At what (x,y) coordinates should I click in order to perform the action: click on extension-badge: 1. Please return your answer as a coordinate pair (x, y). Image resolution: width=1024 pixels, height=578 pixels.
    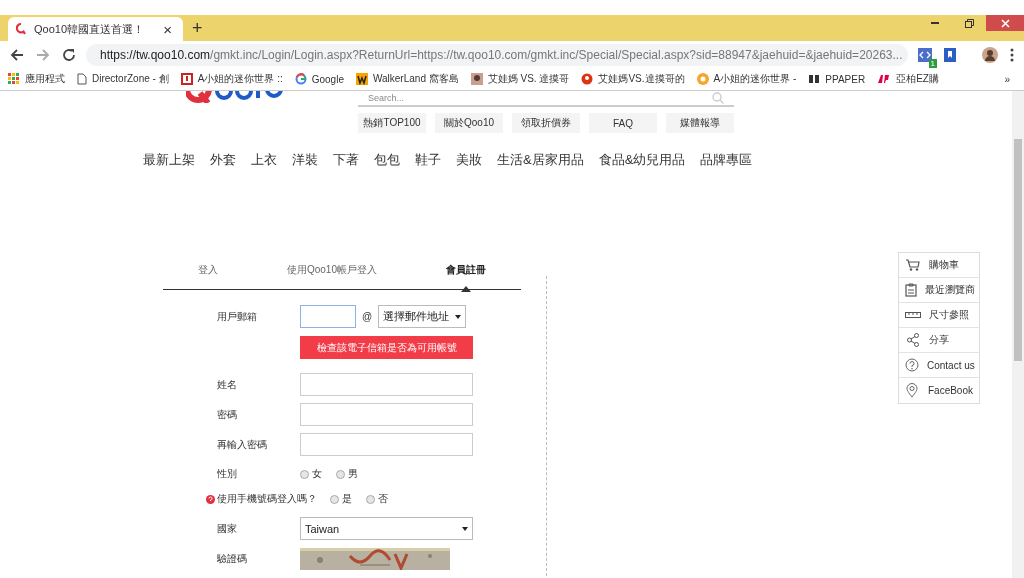
    Looking at the image, I should click on (932, 63).